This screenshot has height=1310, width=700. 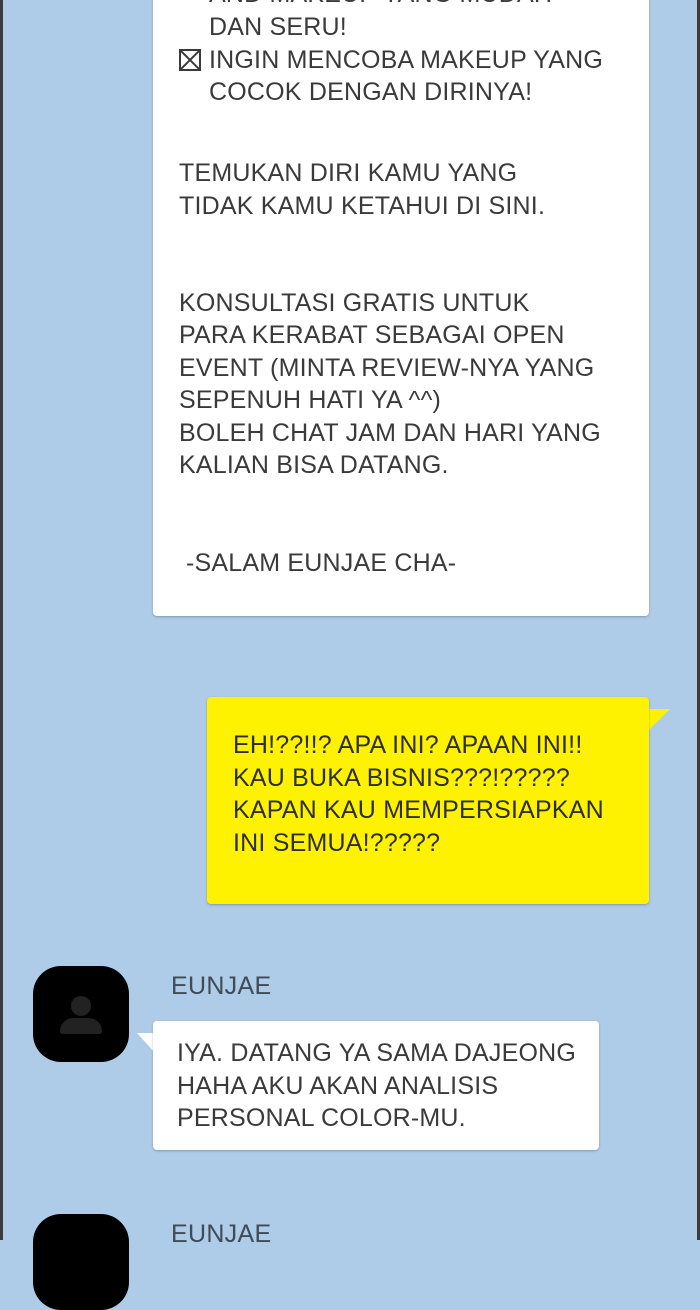 What do you see at coordinates (354, 303) in the screenshot?
I see `message-line: KONSULTASI GRATIS UNTUK` at bounding box center [354, 303].